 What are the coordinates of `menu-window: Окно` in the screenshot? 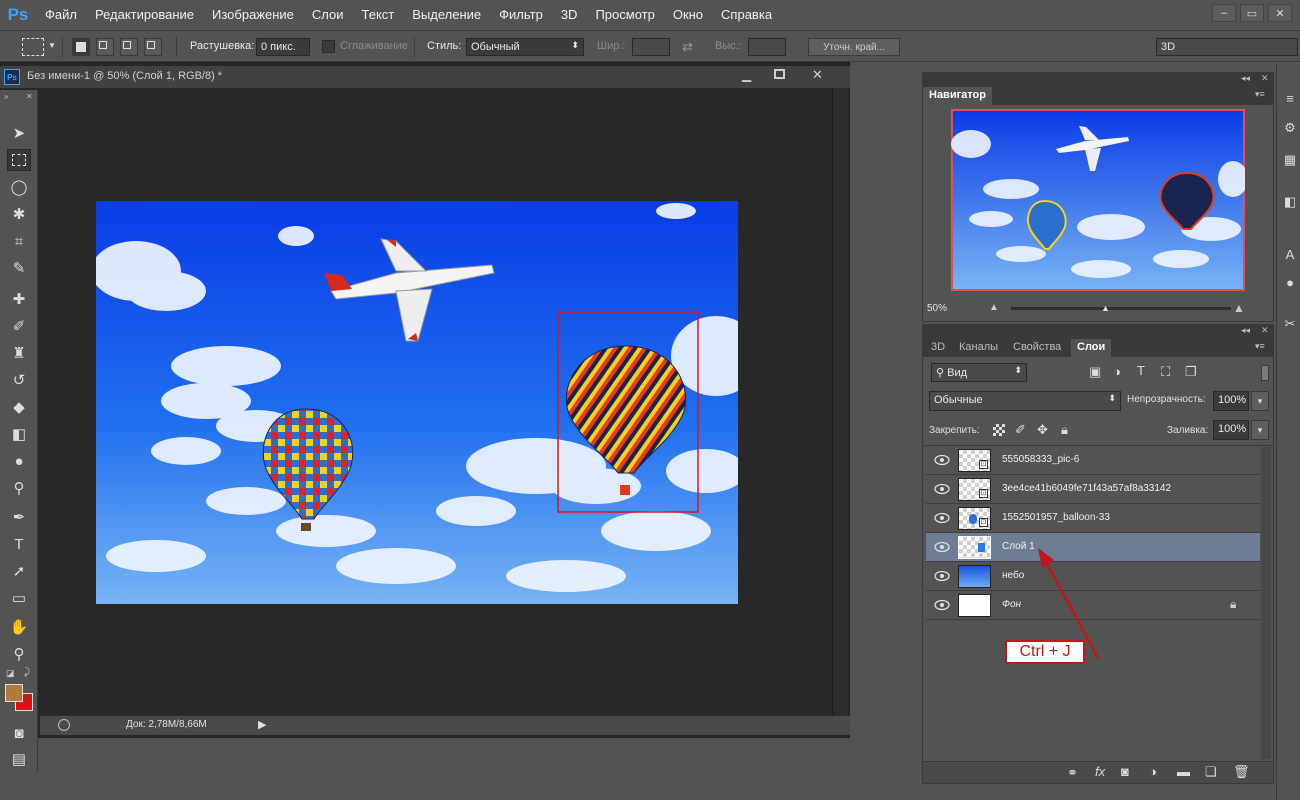 It's located at (688, 15).